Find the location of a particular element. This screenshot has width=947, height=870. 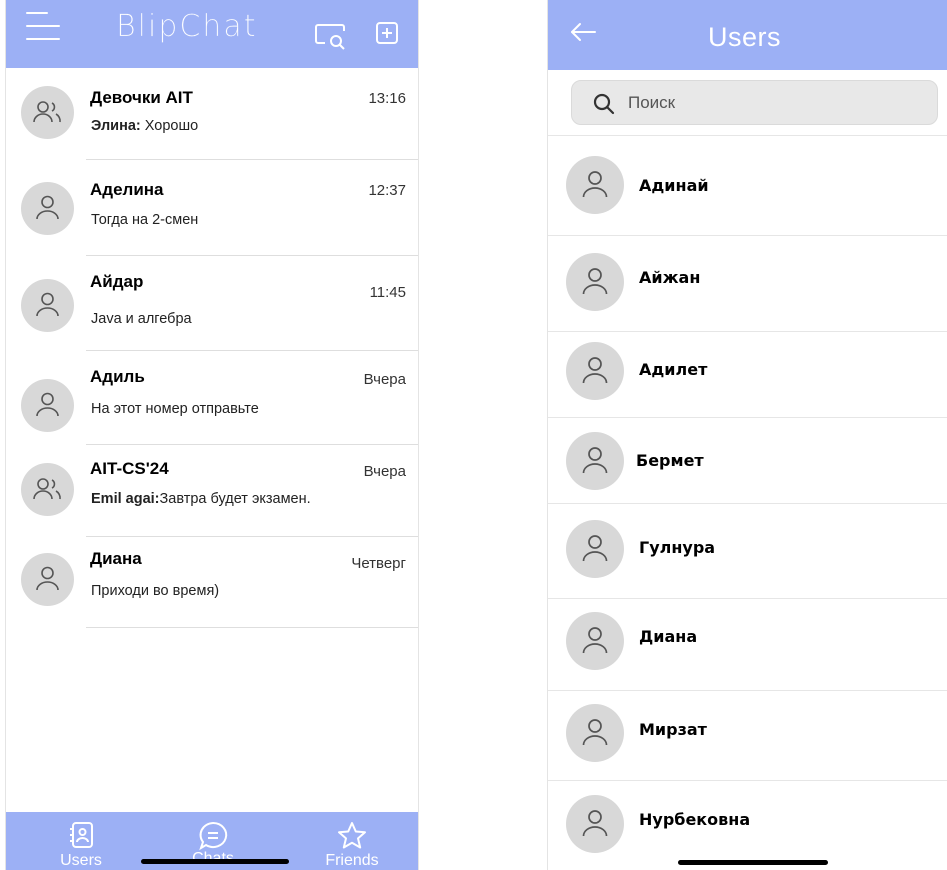

chat-preview: Тогда на 2-смен is located at coordinates (144, 220).